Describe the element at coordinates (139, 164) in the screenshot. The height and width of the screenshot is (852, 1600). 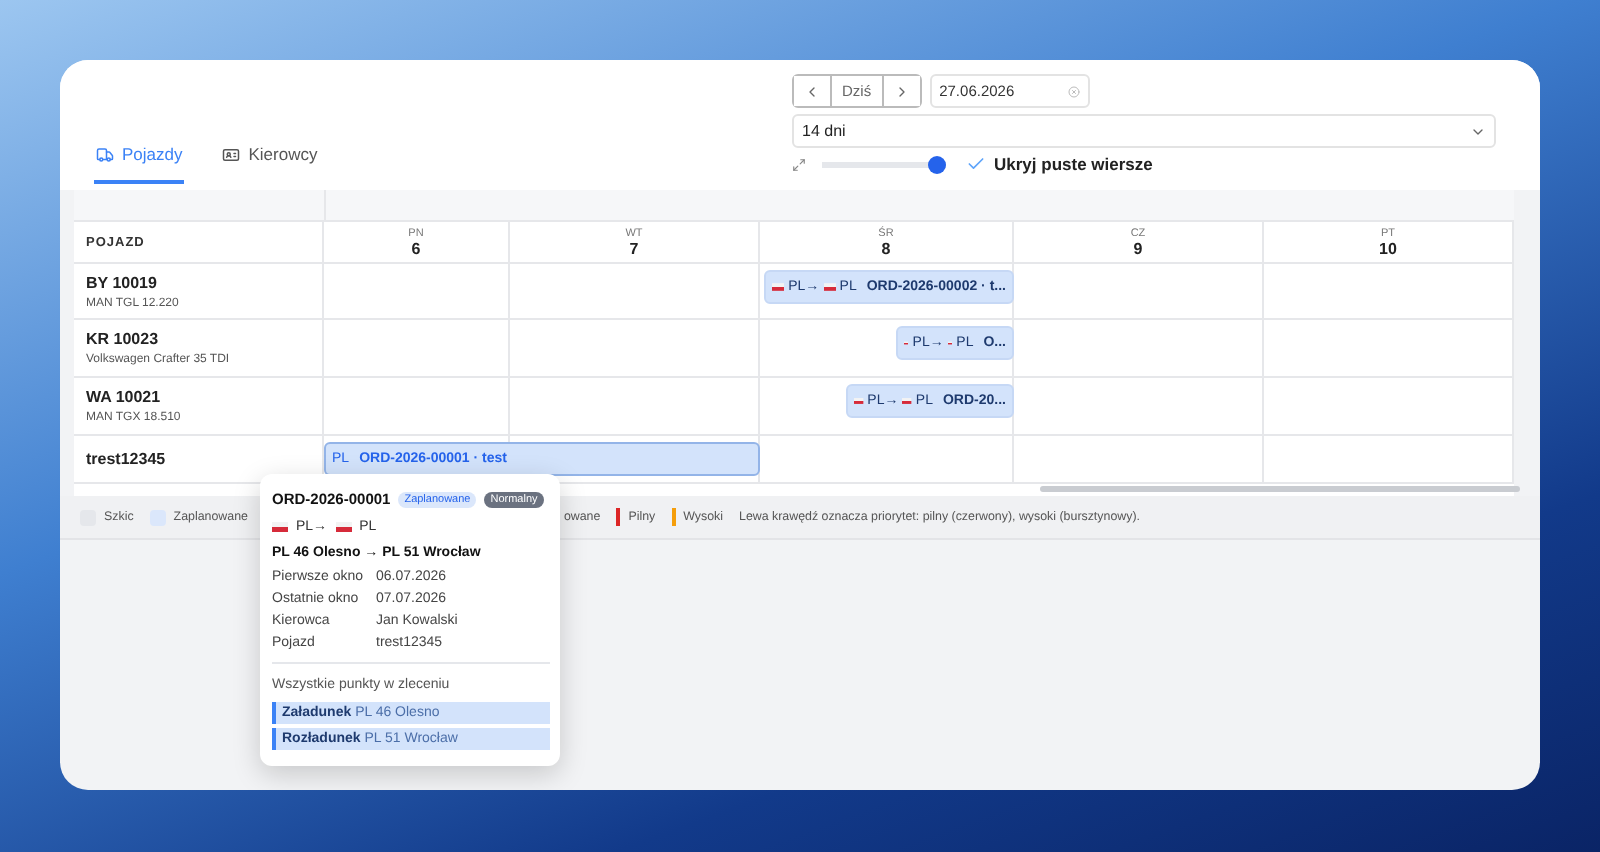
I see `tab: Pojazdy` at that location.